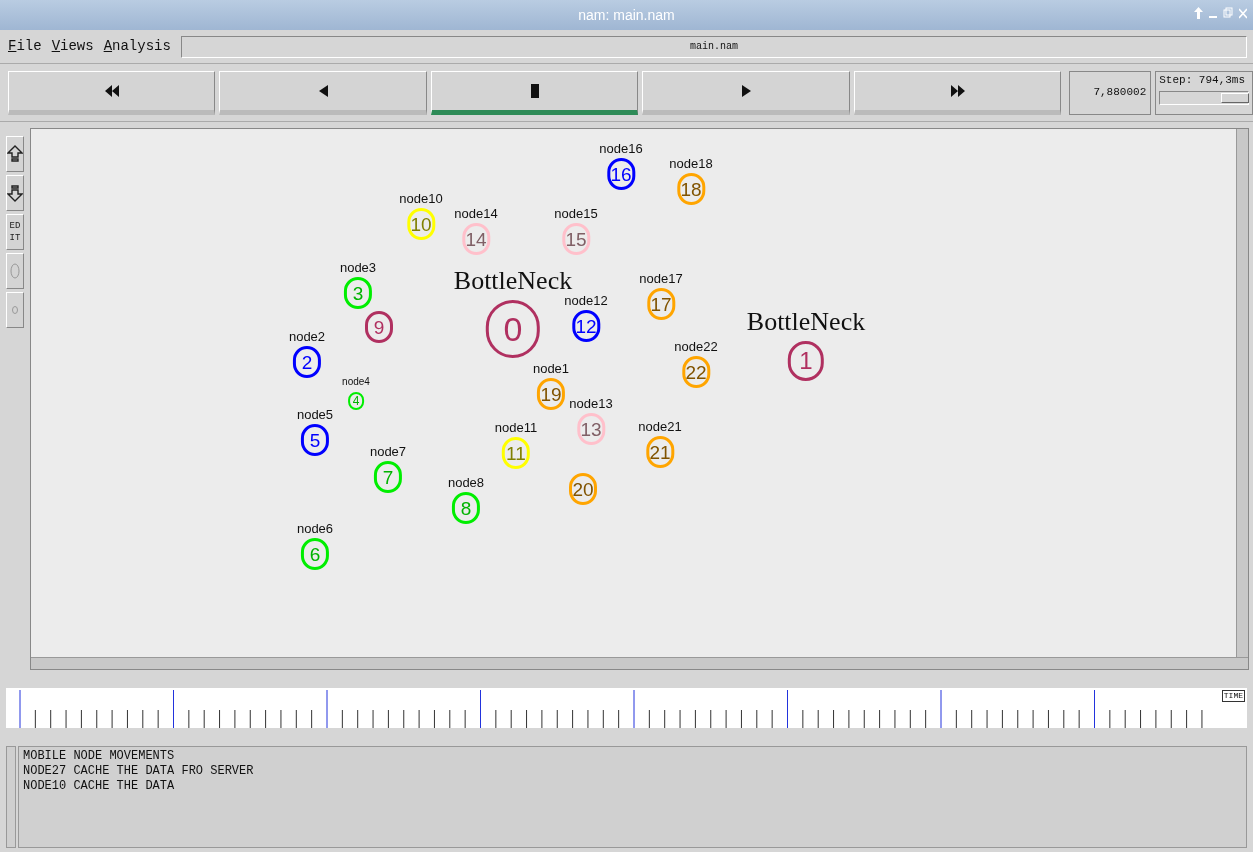 This screenshot has width=1253, height=852. I want to click on window-title: nam: main.nam, so click(626, 15).